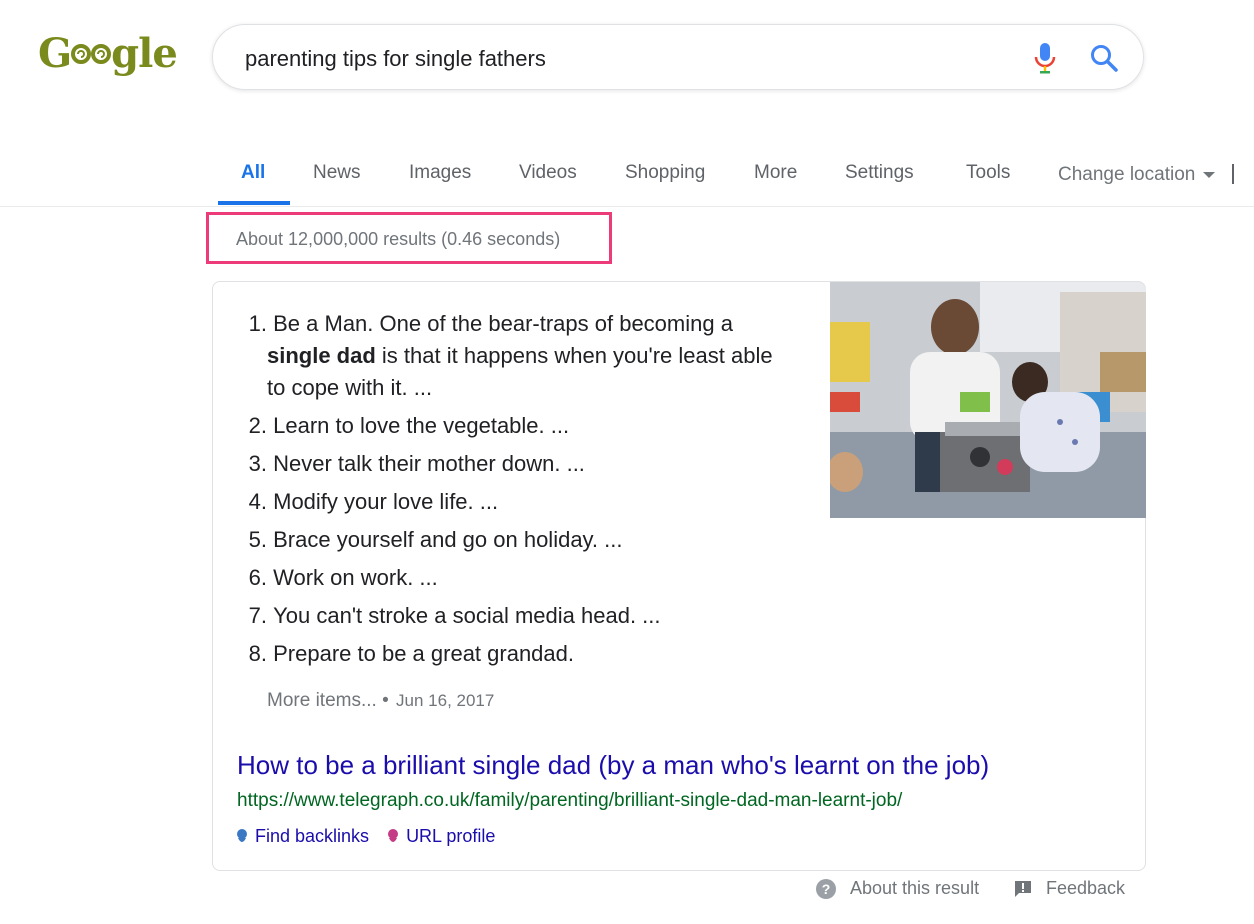 The image size is (1254, 924). Describe the element at coordinates (242, 835) in the screenshot. I see `backlinks-icon` at that location.